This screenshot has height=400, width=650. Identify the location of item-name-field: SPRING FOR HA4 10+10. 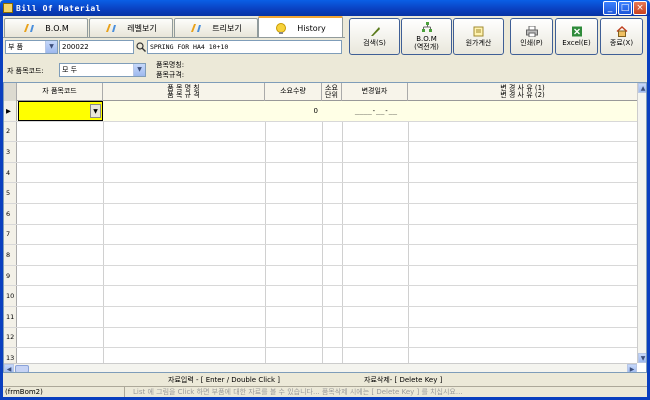
(244, 47).